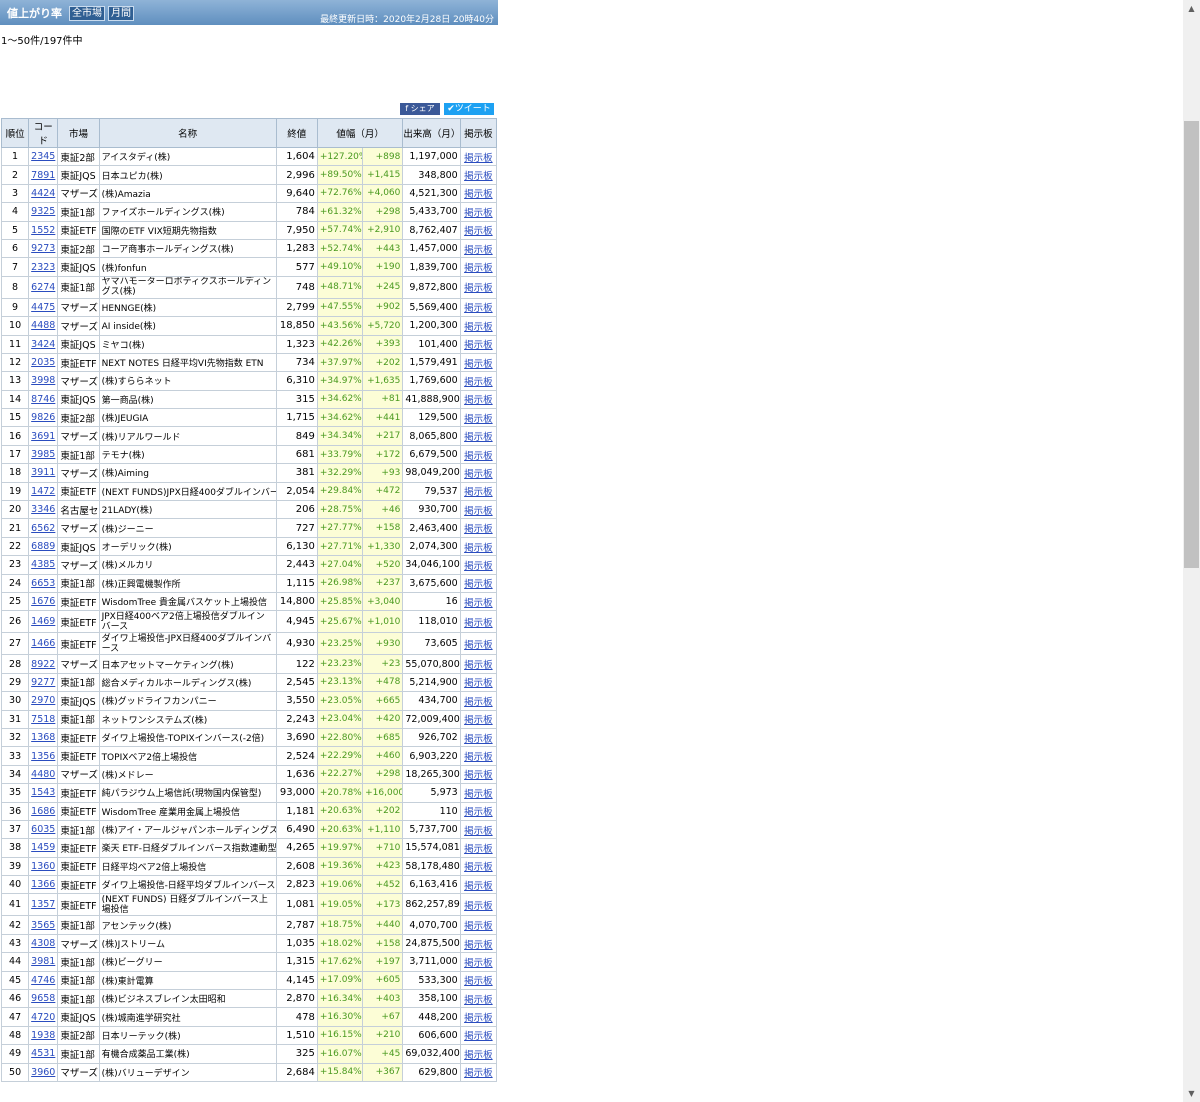  Describe the element at coordinates (43, 664) in the screenshot. I see `code-link-text: 8922` at that location.